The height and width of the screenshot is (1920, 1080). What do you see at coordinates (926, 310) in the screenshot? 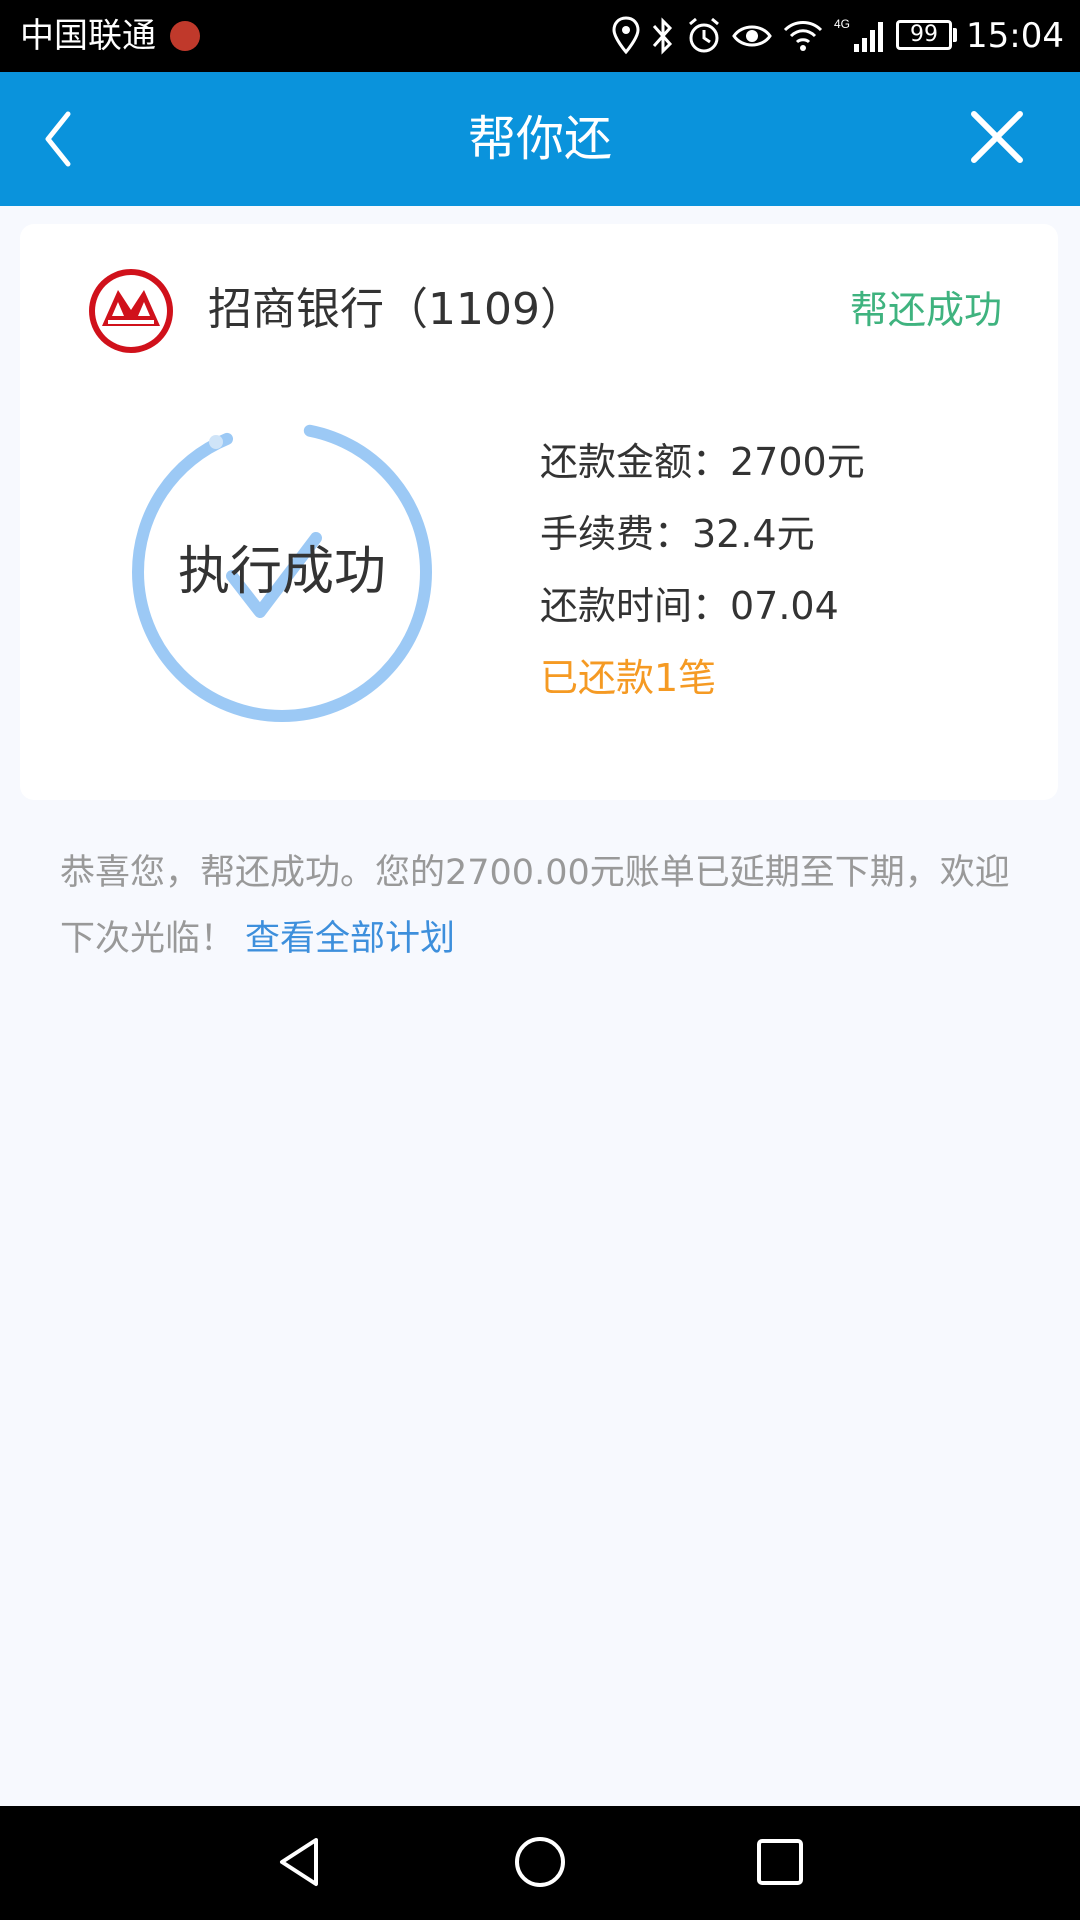
I see `status-badge: 帮还成功` at bounding box center [926, 310].